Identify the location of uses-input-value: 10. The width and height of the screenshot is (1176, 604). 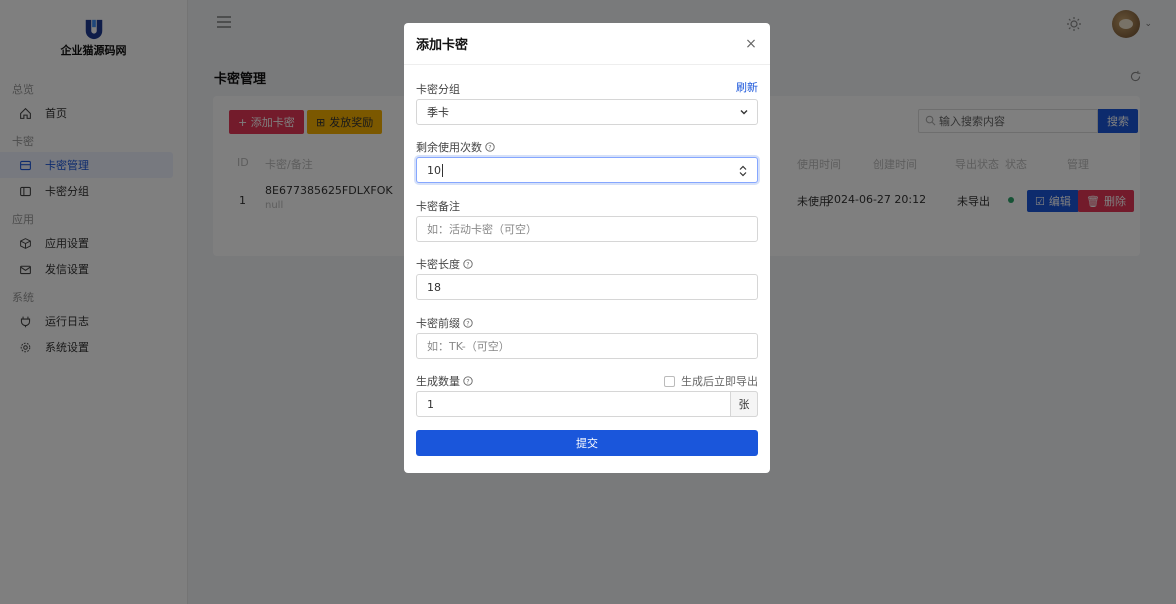
(434, 170).